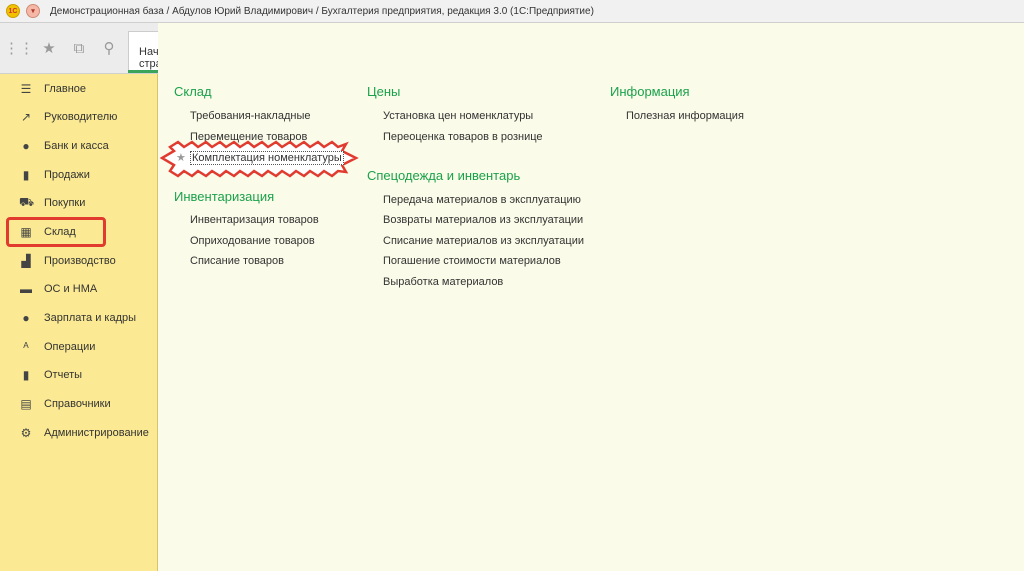  Describe the element at coordinates (685, 116) in the screenshot. I see `link-useful-info: Полезная информация` at that location.